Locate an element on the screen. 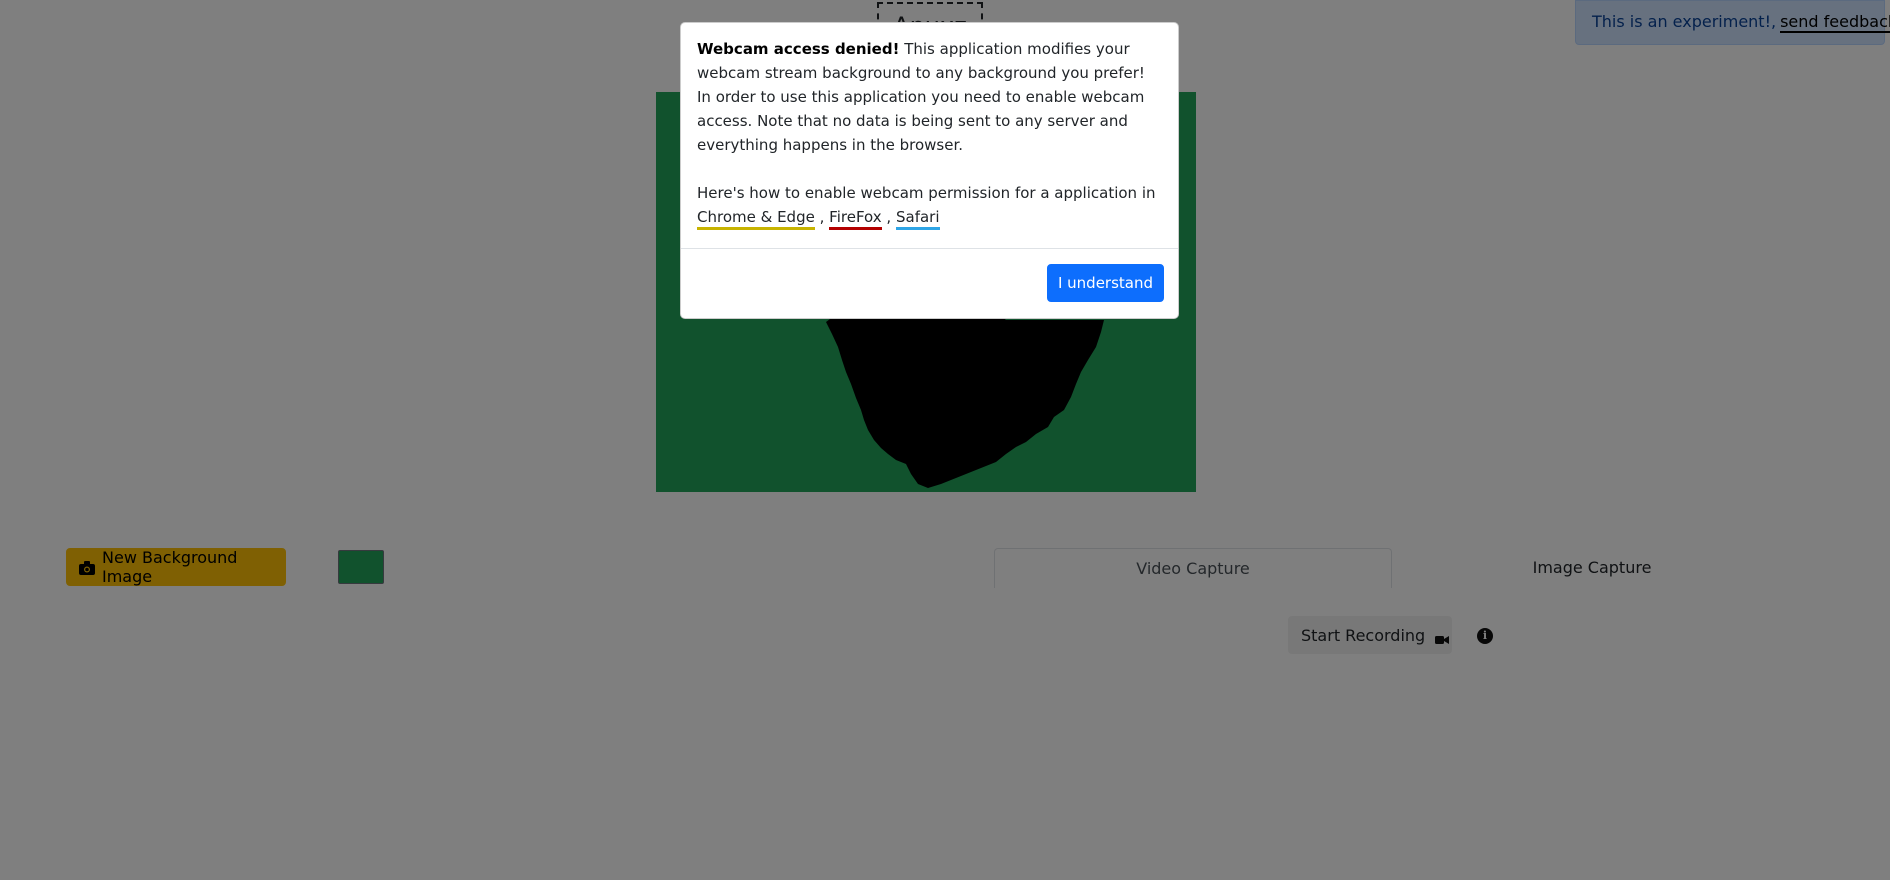 Image resolution: width=1890 pixels, height=880 pixels. chrome-edge-help-link: Chrome & Edge is located at coordinates (756, 219).